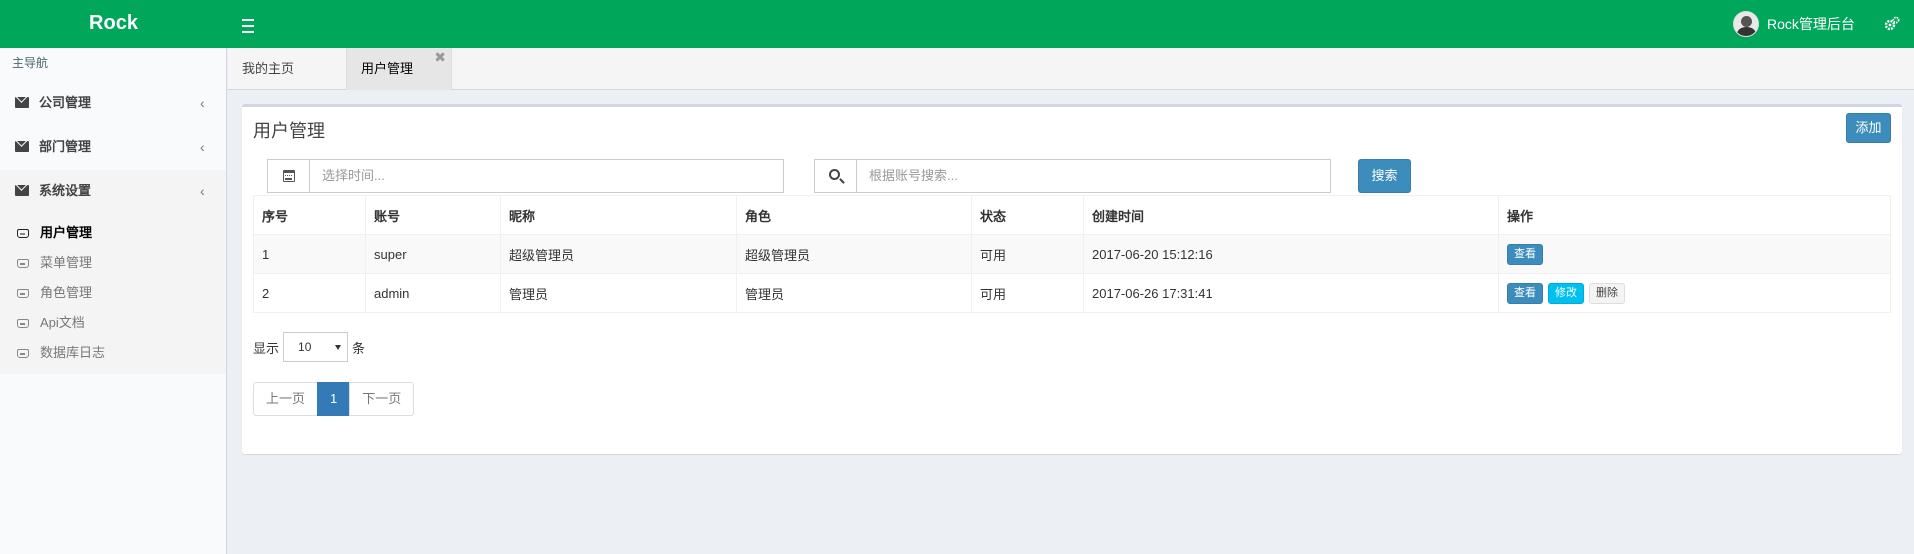  Describe the element at coordinates (268, 68) in the screenshot. I see `tab-label: 我的主页` at that location.